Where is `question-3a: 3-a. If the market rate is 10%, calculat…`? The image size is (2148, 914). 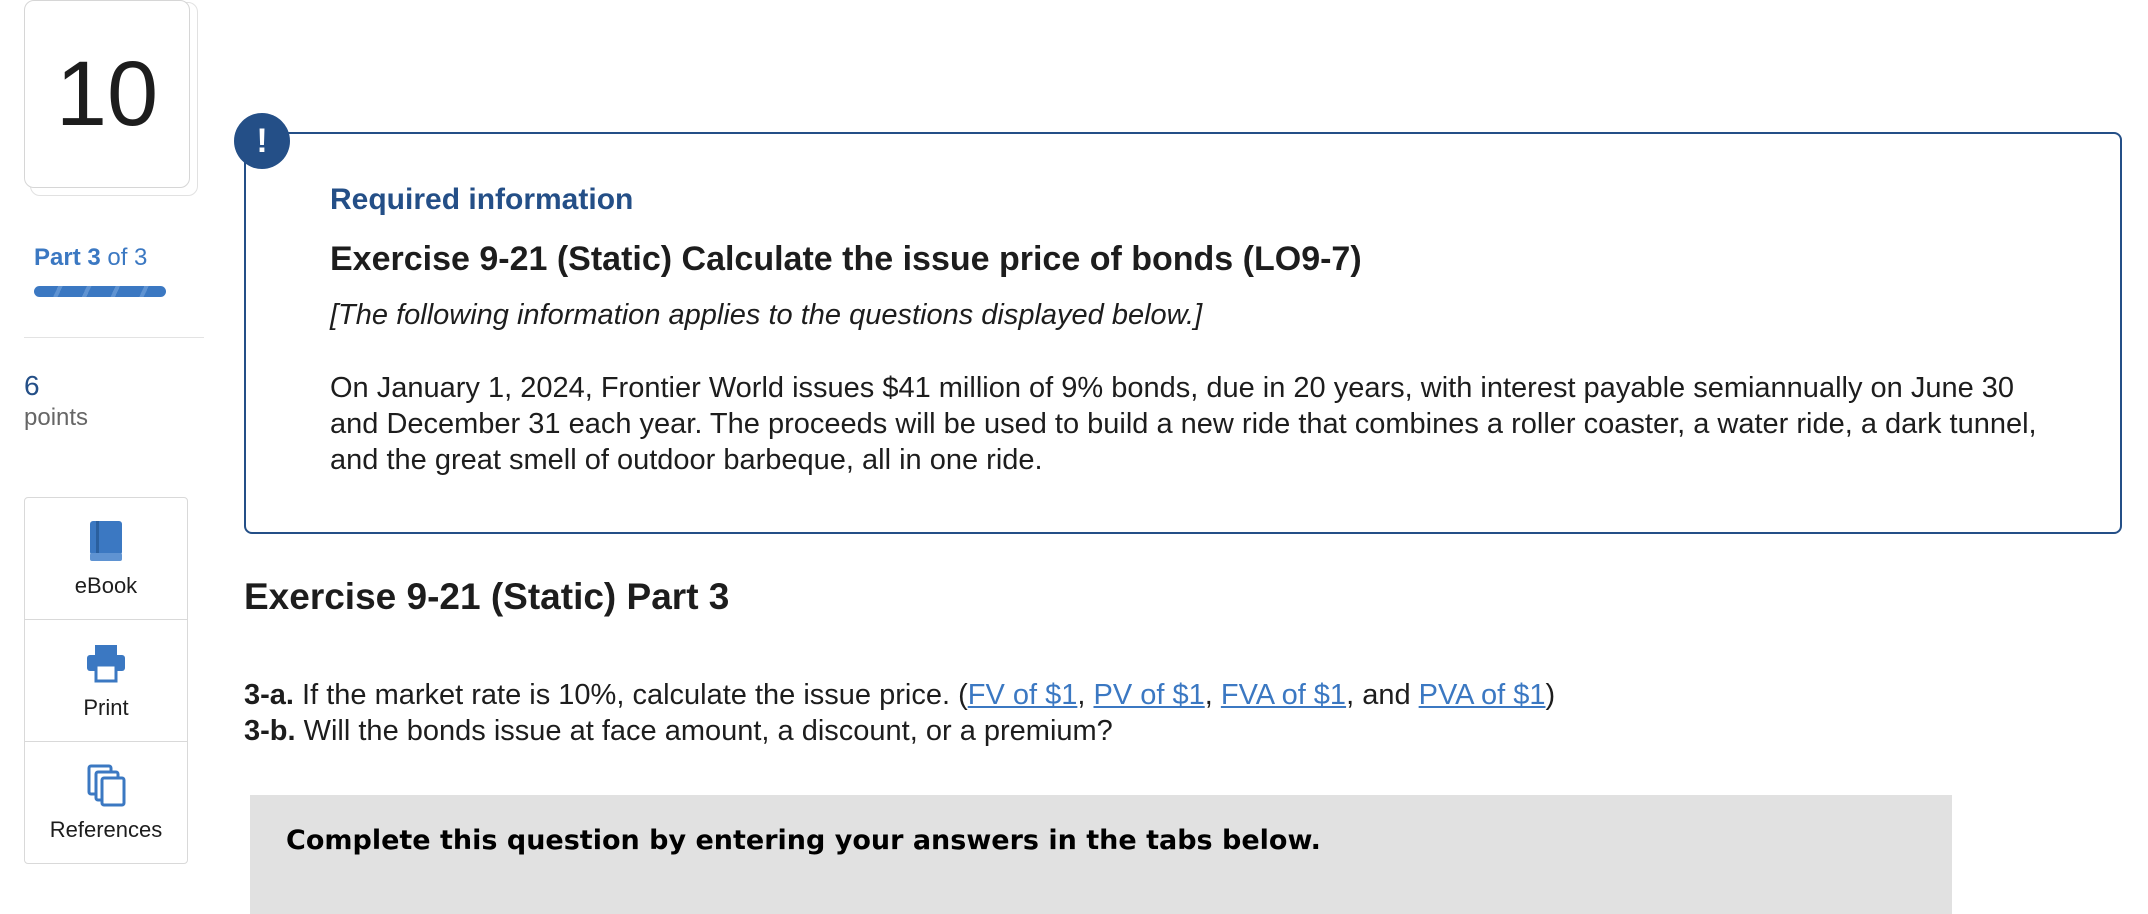
question-3a: 3-a. If the market rate is 10%, calculat… is located at coordinates (899, 695).